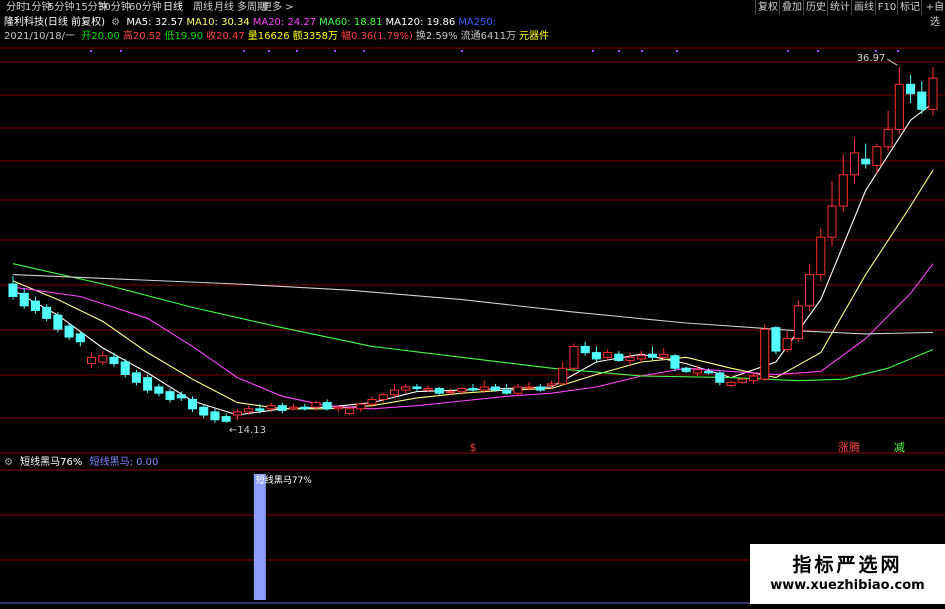  What do you see at coordinates (899, 447) in the screenshot?
I see `signal-marker: 减` at bounding box center [899, 447].